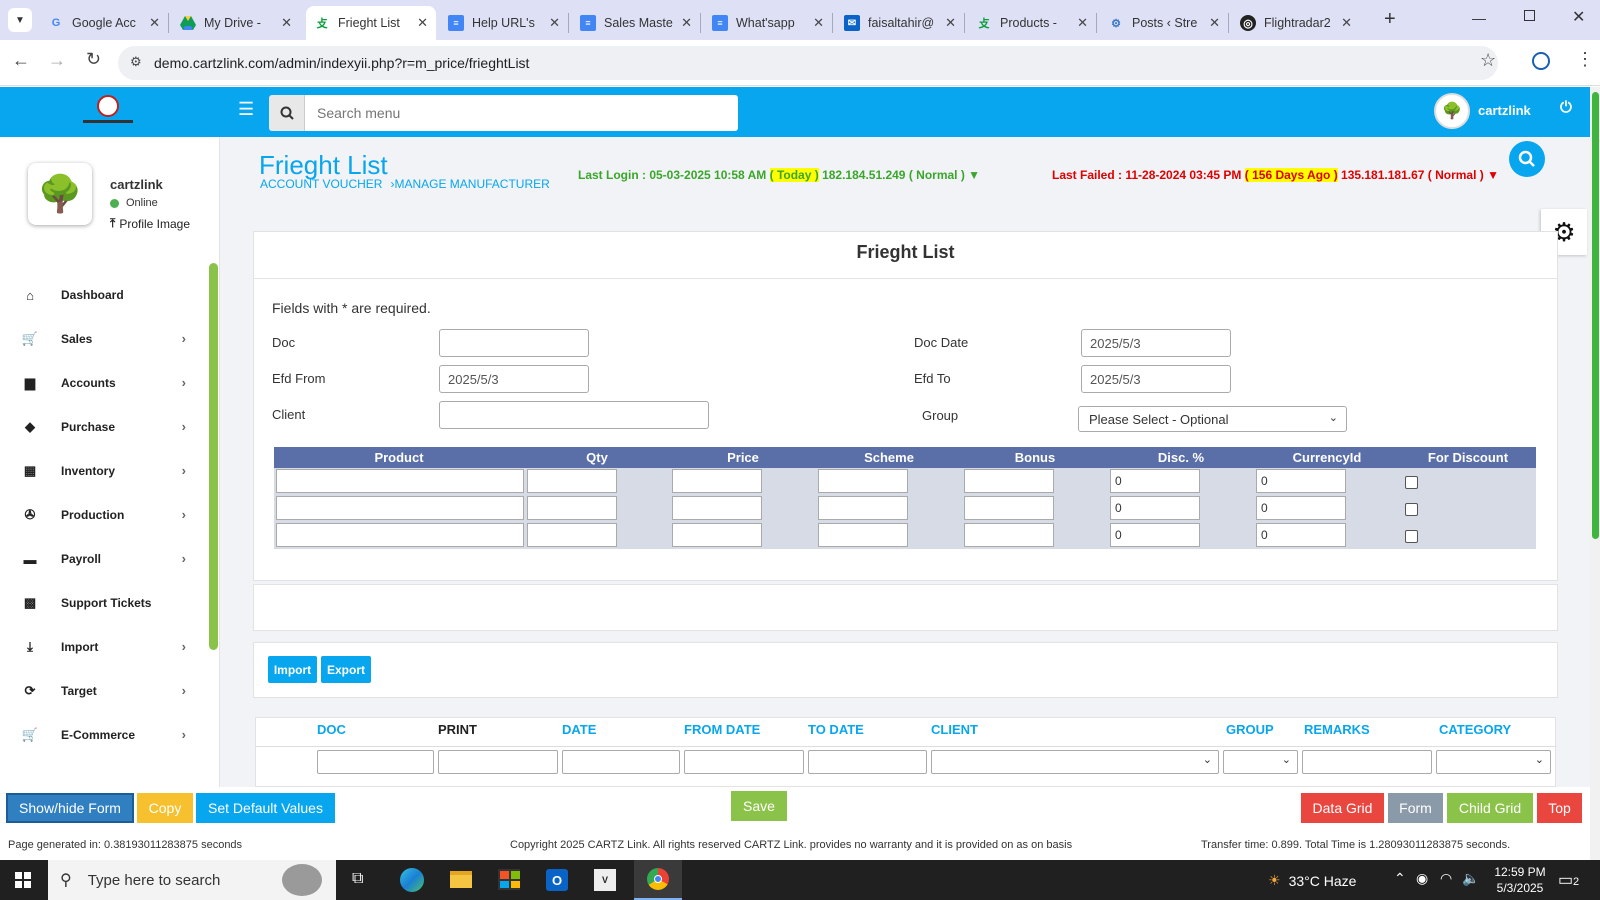 This screenshot has width=1600, height=900. Describe the element at coordinates (1250, 729) in the screenshot. I see `list-col-group: GROUP` at that location.